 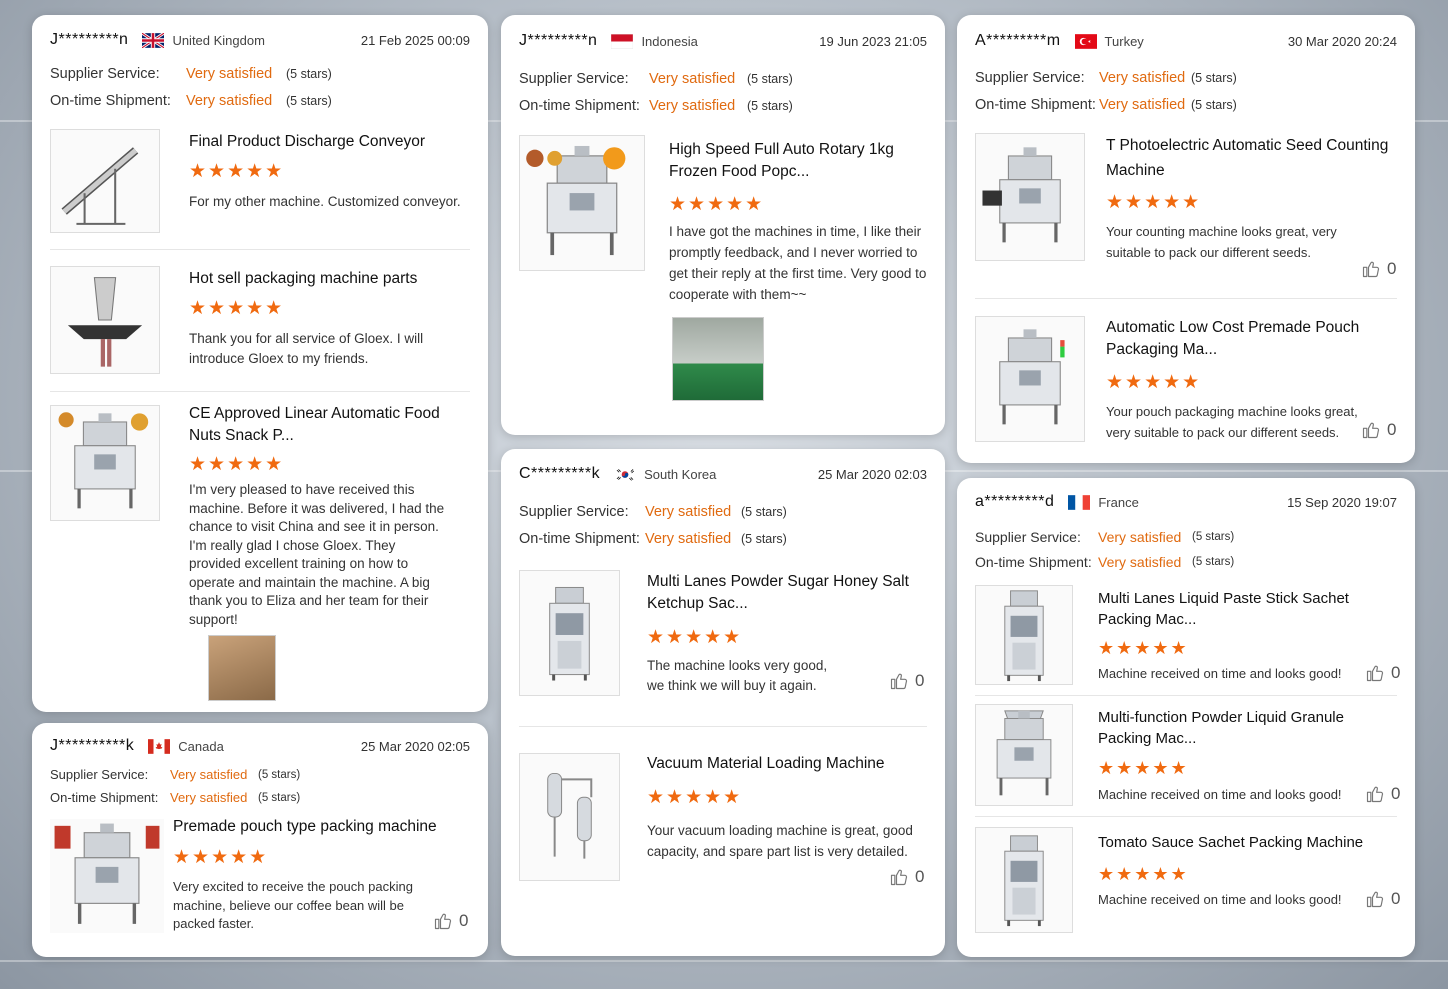 I want to click on turkey-flag-icon, so click(x=1085, y=41).